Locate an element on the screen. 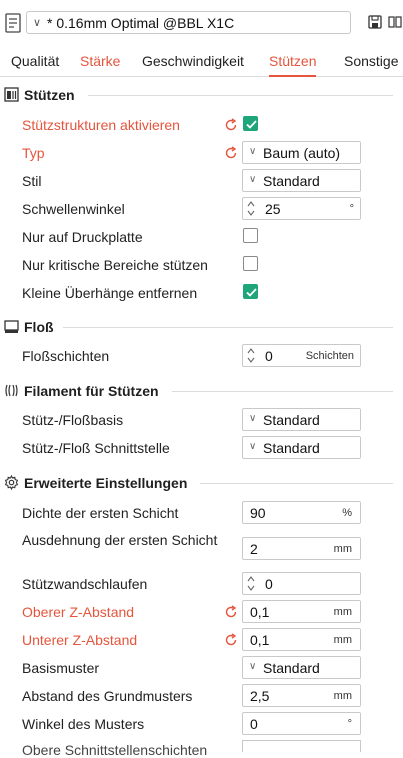  tab-sonstige: Sonstige is located at coordinates (371, 61).